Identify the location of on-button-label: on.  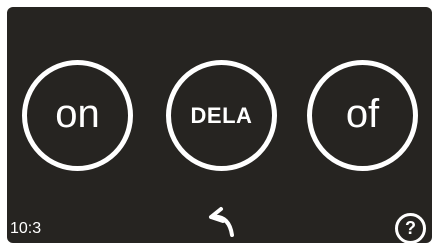
(77, 113).